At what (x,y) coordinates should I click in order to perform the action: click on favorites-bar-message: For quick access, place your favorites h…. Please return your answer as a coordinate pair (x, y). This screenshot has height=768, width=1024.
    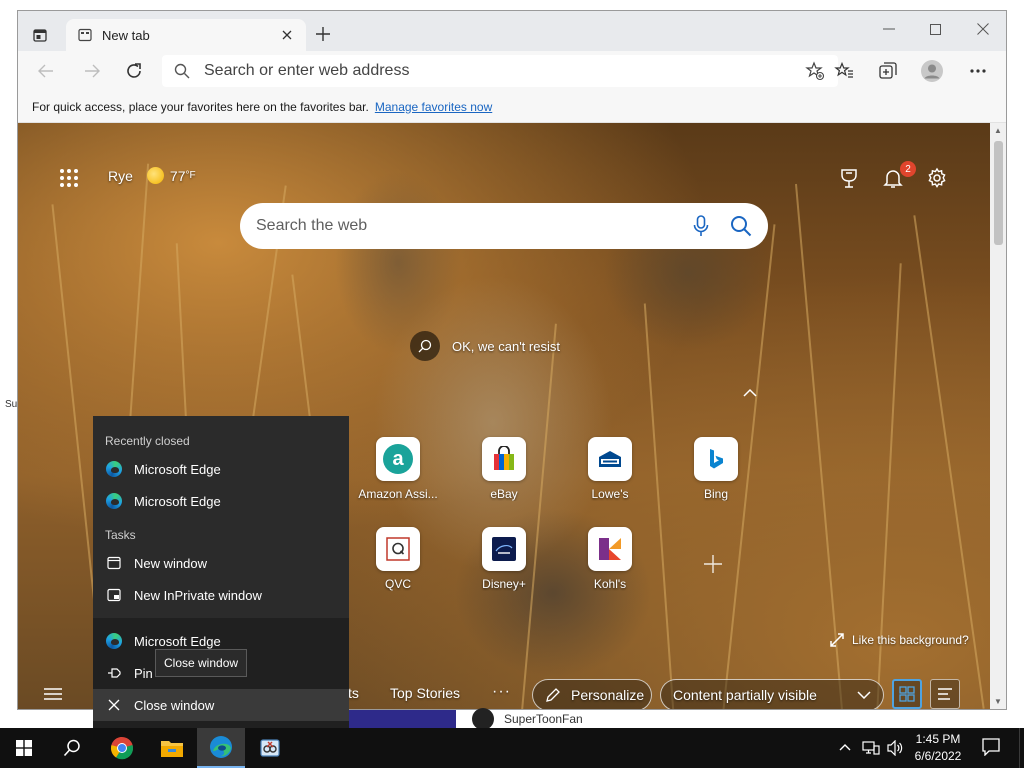
    Looking at the image, I should click on (200, 106).